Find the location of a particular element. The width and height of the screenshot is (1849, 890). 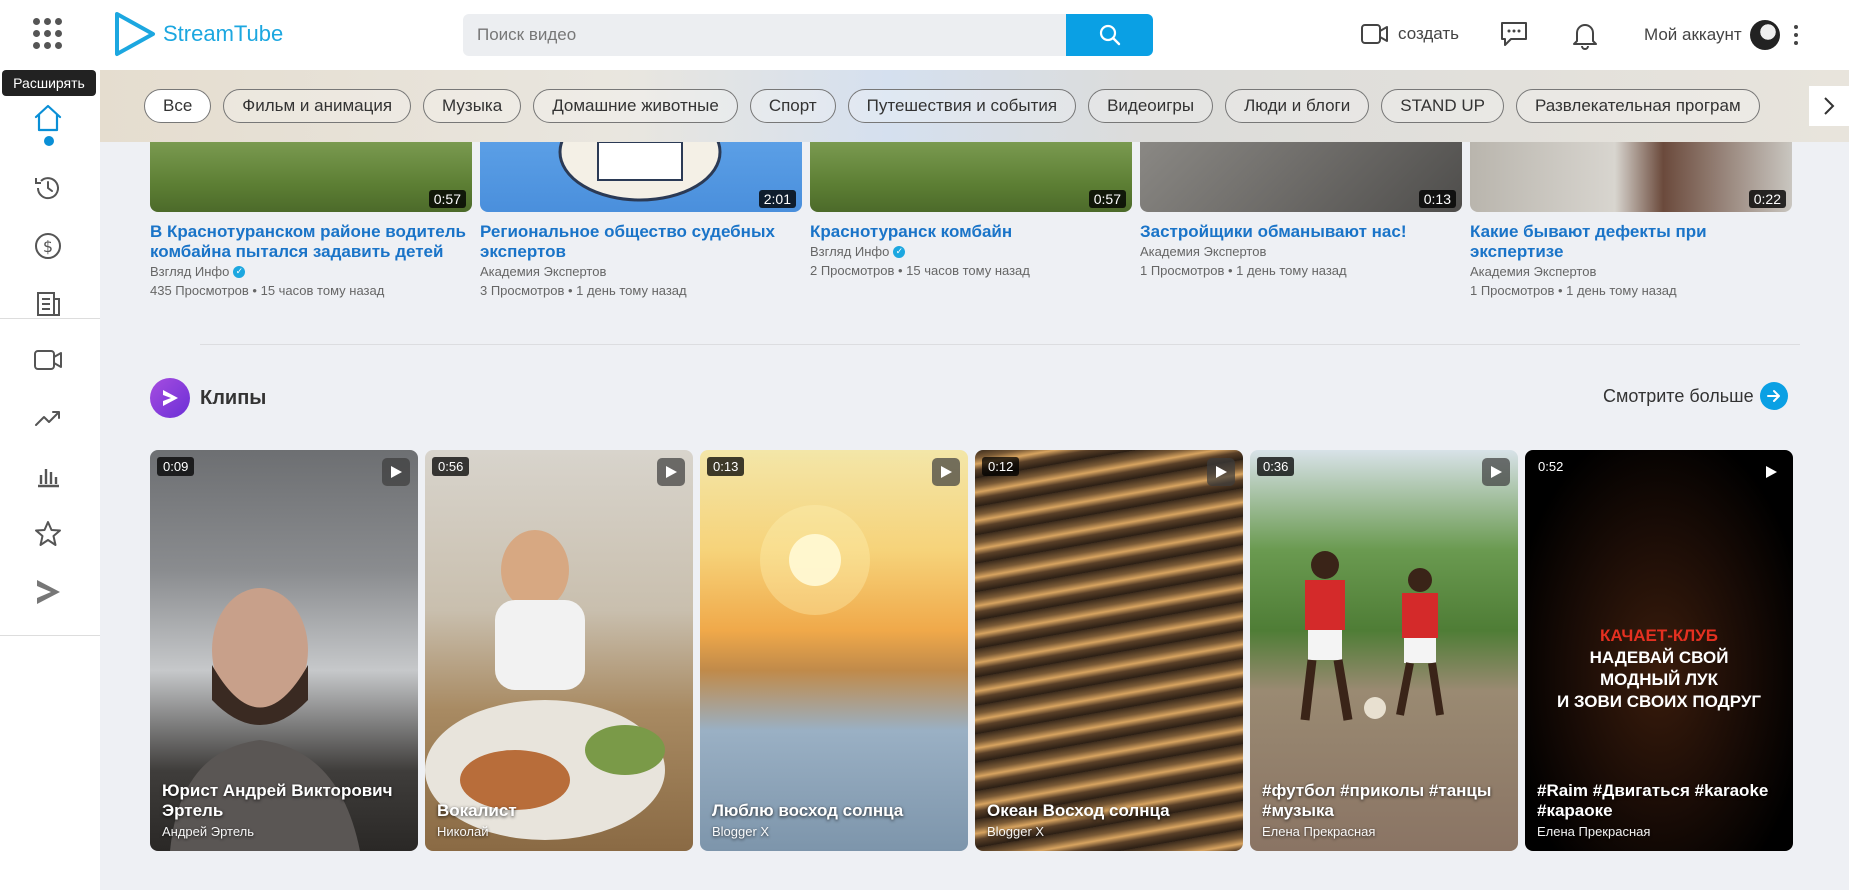

dollar-icon: $ is located at coordinates (48, 246).